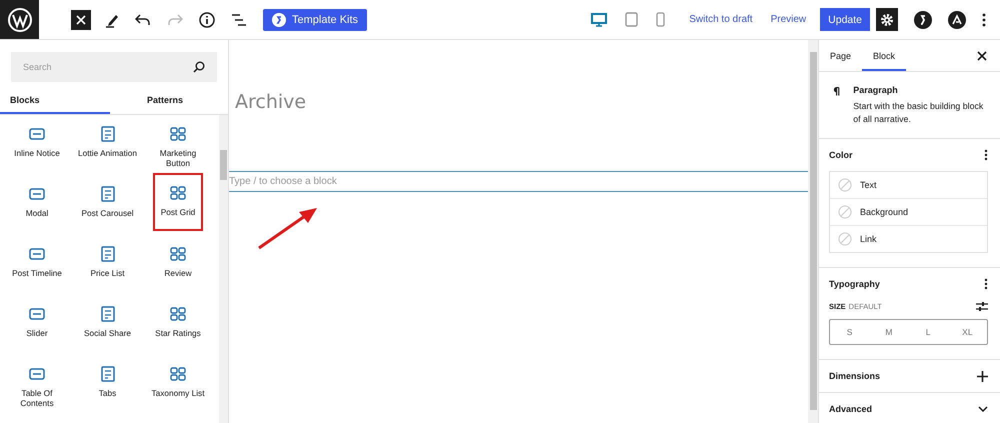 The height and width of the screenshot is (423, 1000). I want to click on block-item: Post Carousel, so click(107, 209).